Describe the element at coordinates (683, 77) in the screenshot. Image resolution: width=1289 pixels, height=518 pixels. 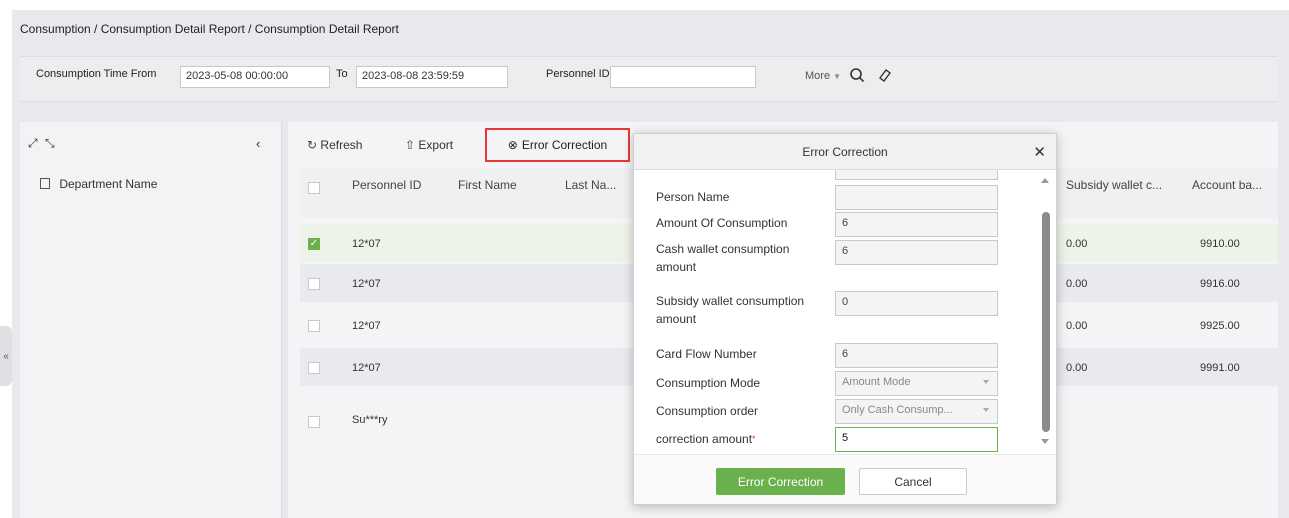
I see `personnel-id-input` at that location.